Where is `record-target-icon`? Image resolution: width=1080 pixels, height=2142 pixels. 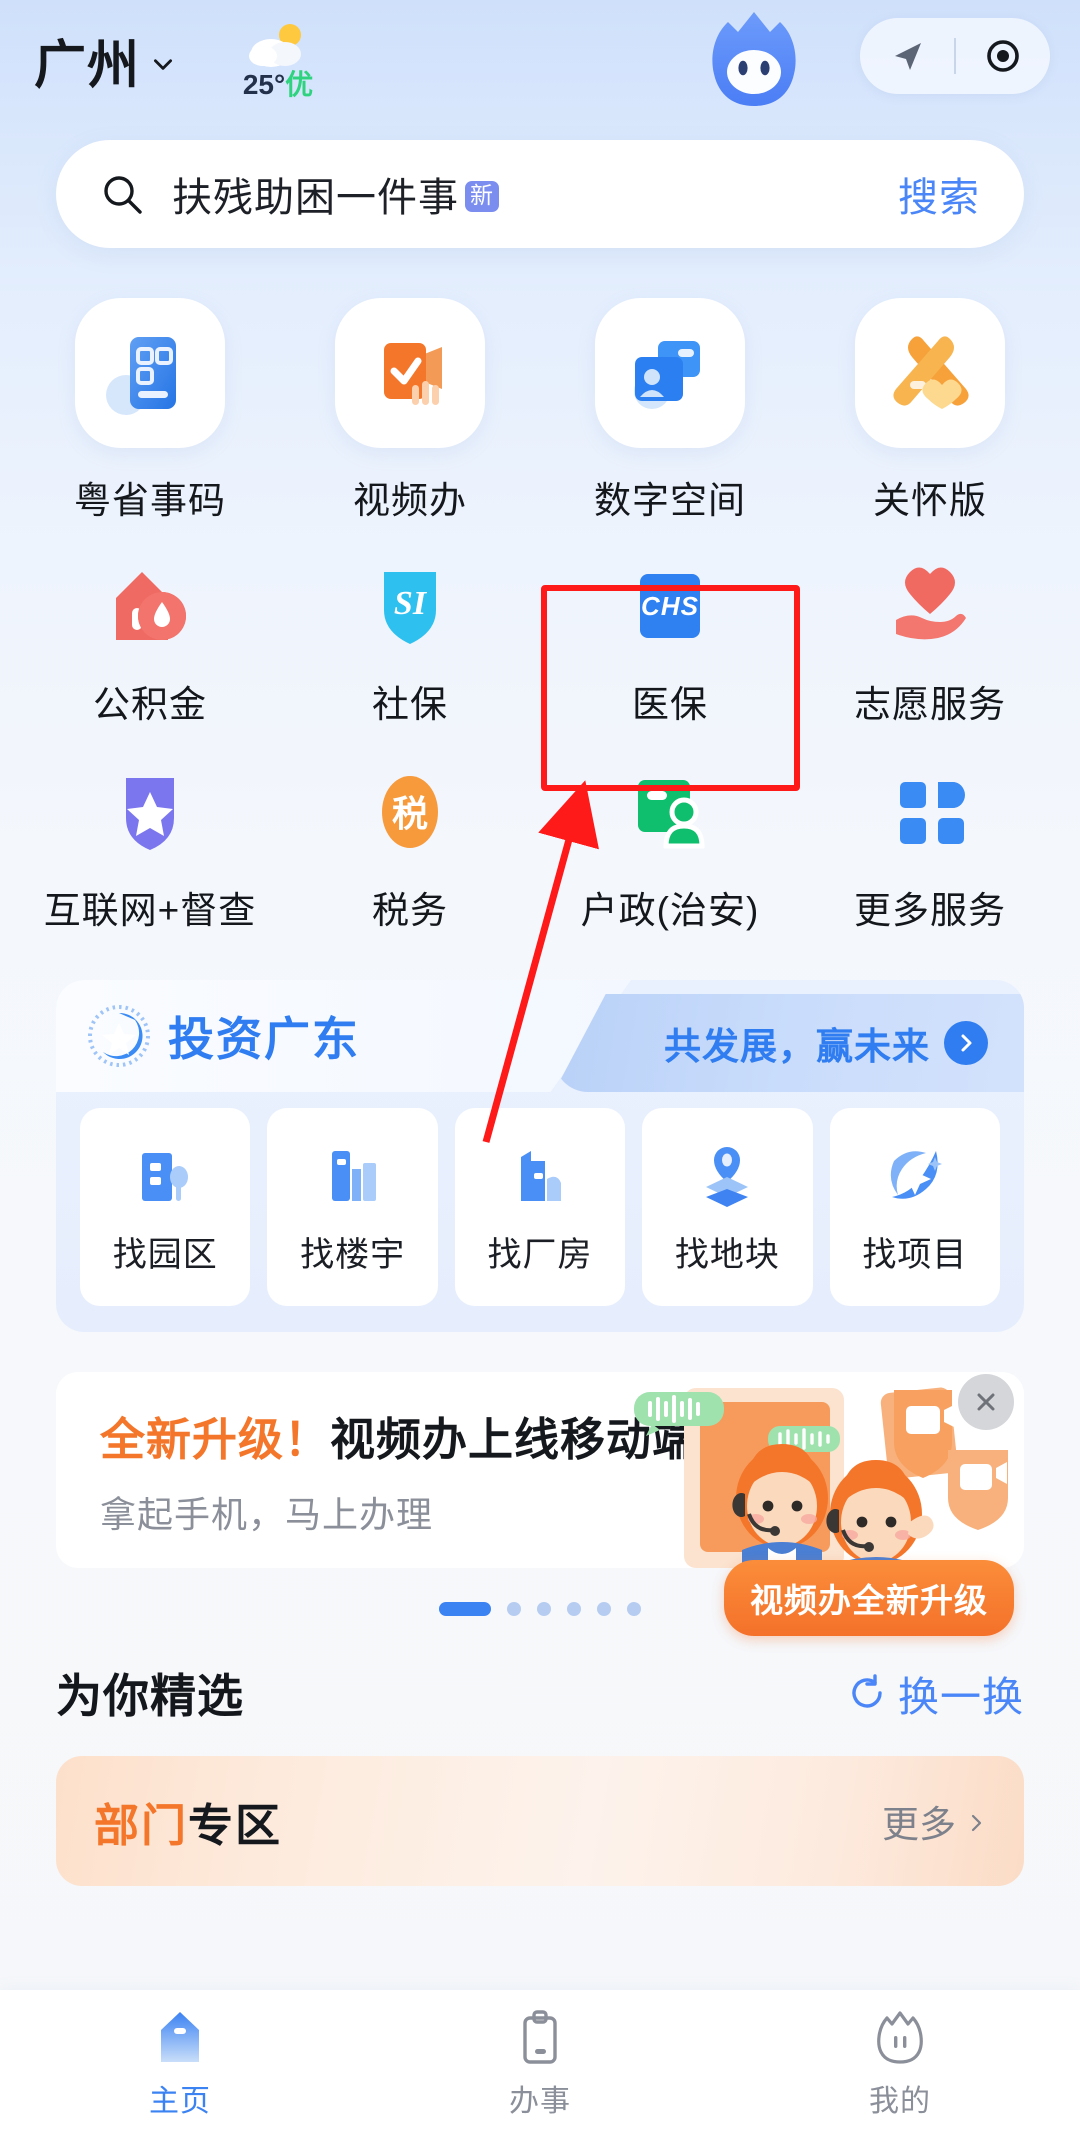 record-target-icon is located at coordinates (1003, 56).